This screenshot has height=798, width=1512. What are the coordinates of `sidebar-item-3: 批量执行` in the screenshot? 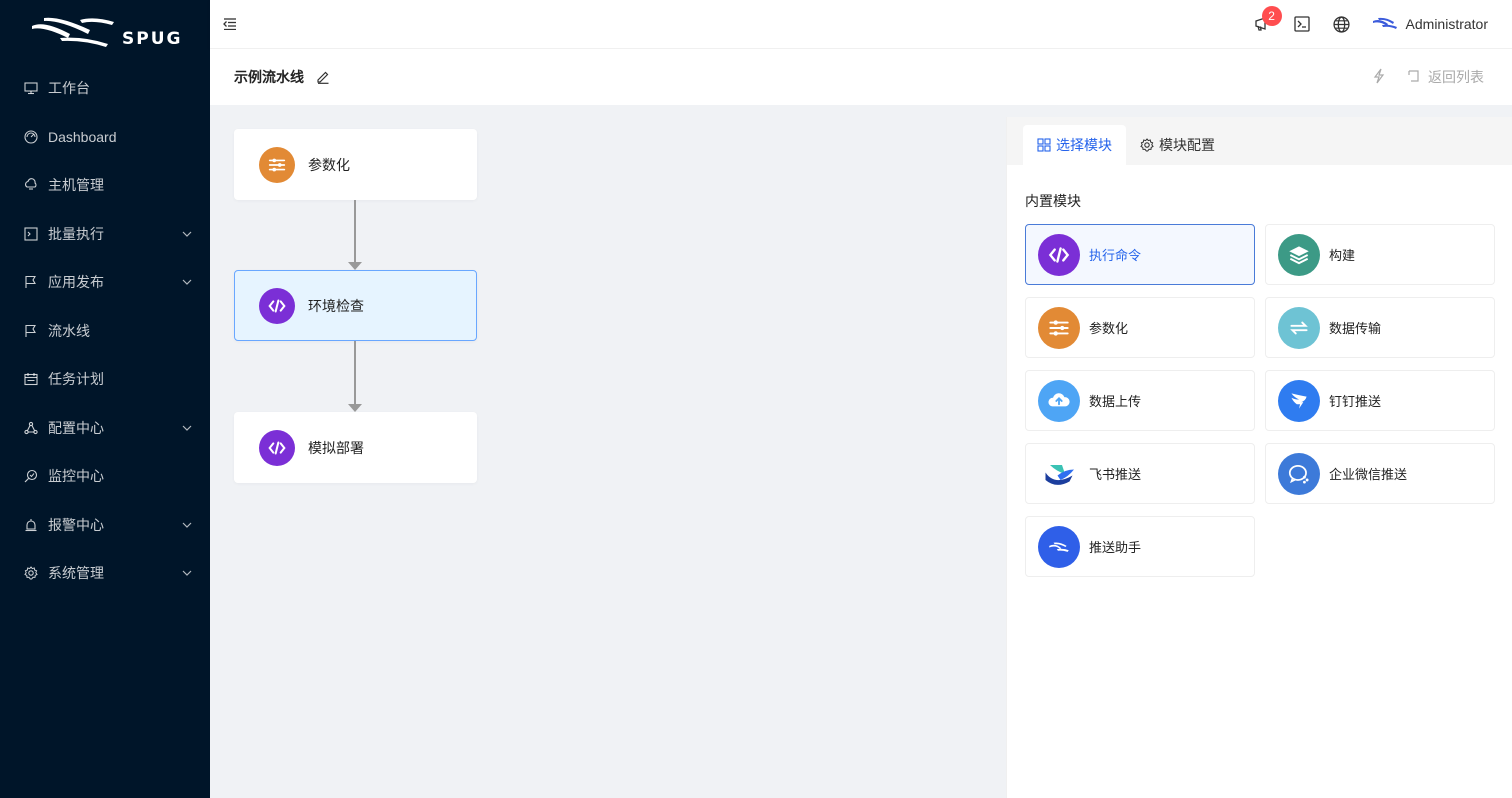 It's located at (105, 234).